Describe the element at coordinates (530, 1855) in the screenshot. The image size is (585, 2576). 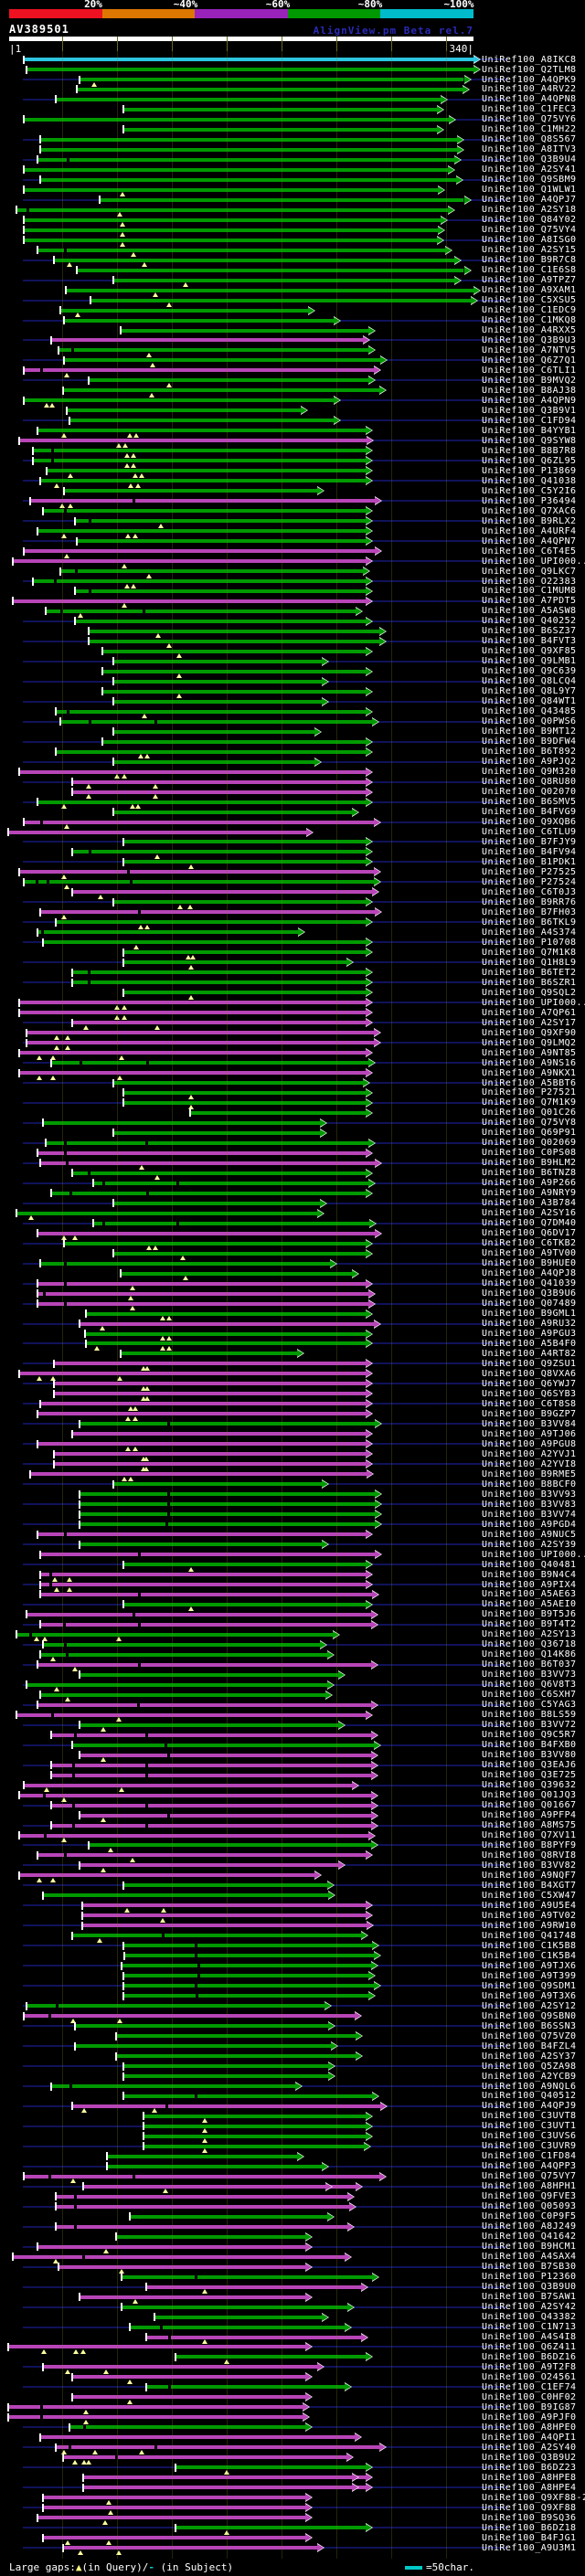
I see `hit-label: UniRef100_Q8RVI8` at that location.